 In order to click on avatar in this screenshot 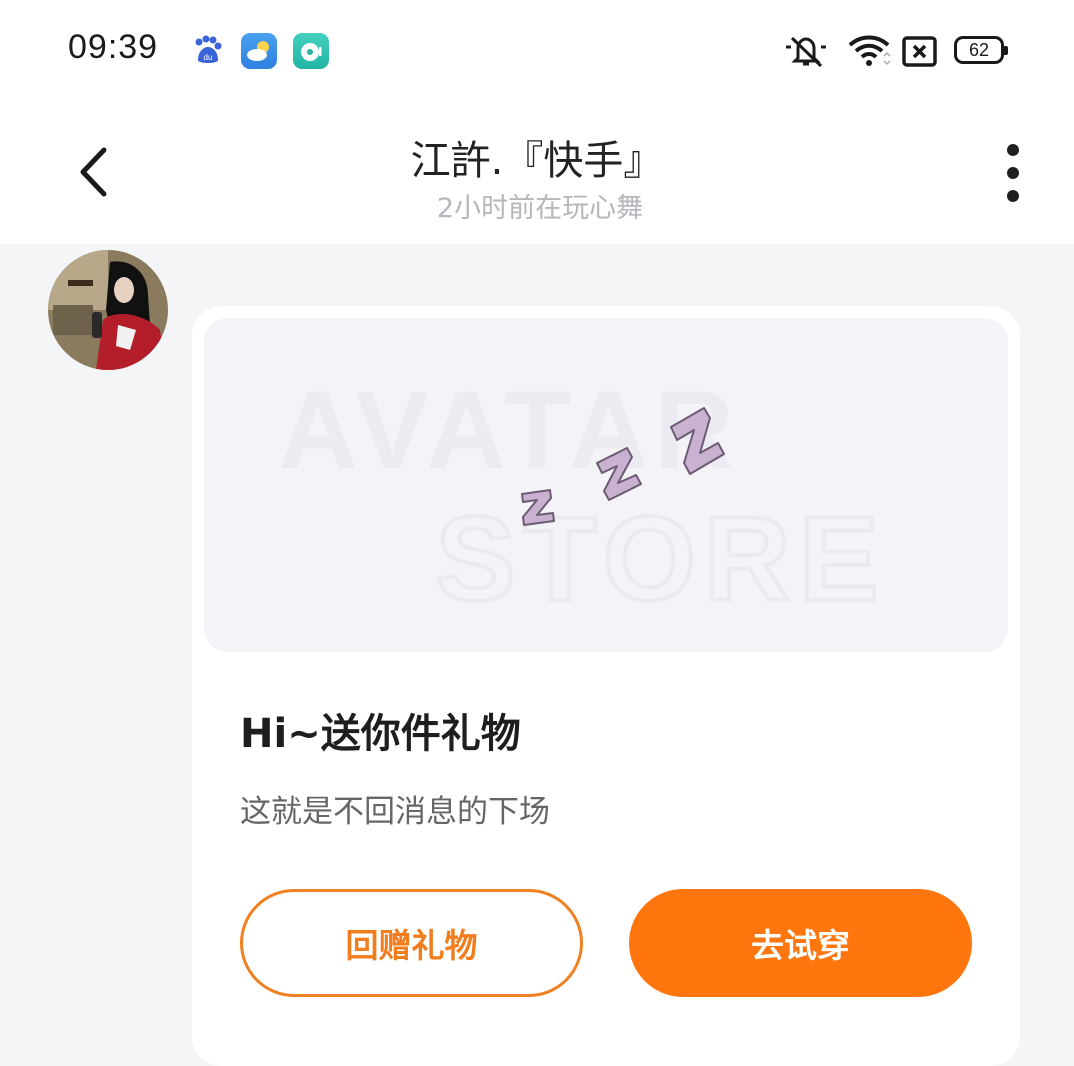, I will do `click(108, 310)`.